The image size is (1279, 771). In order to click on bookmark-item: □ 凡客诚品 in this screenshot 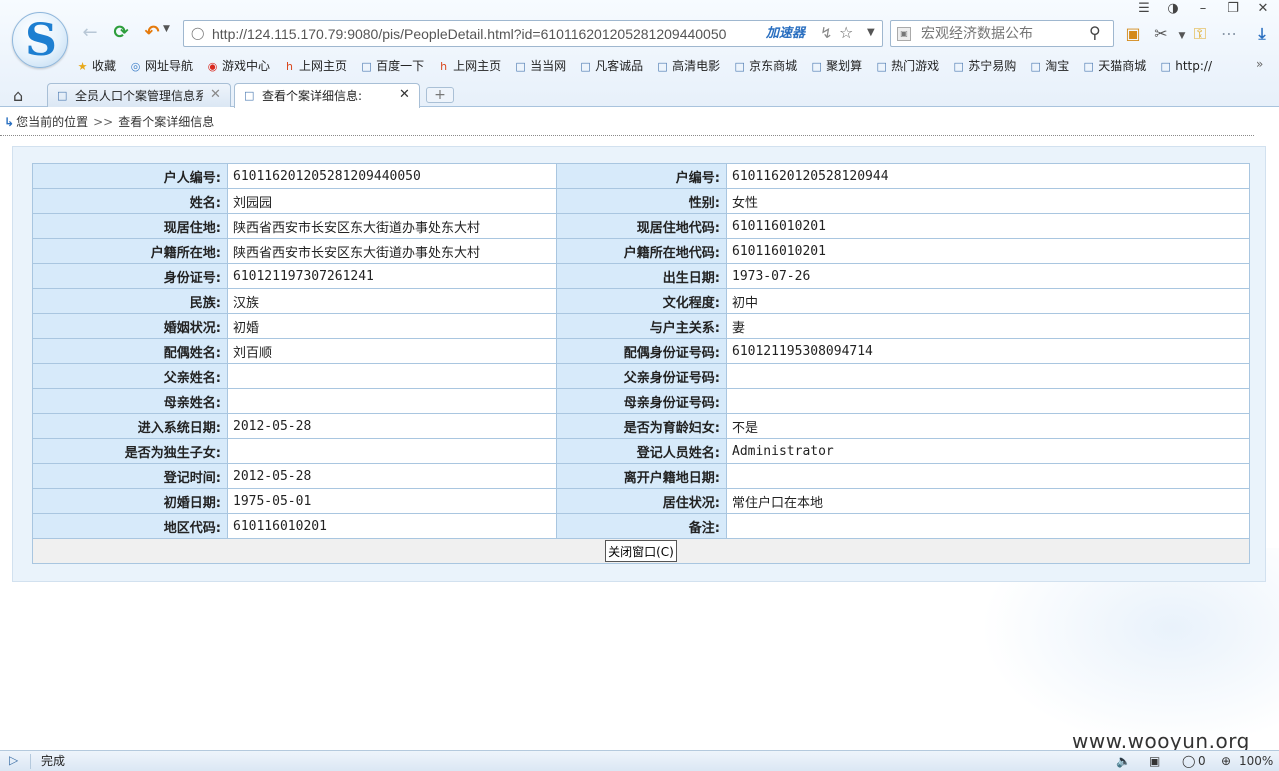, I will do `click(611, 66)`.